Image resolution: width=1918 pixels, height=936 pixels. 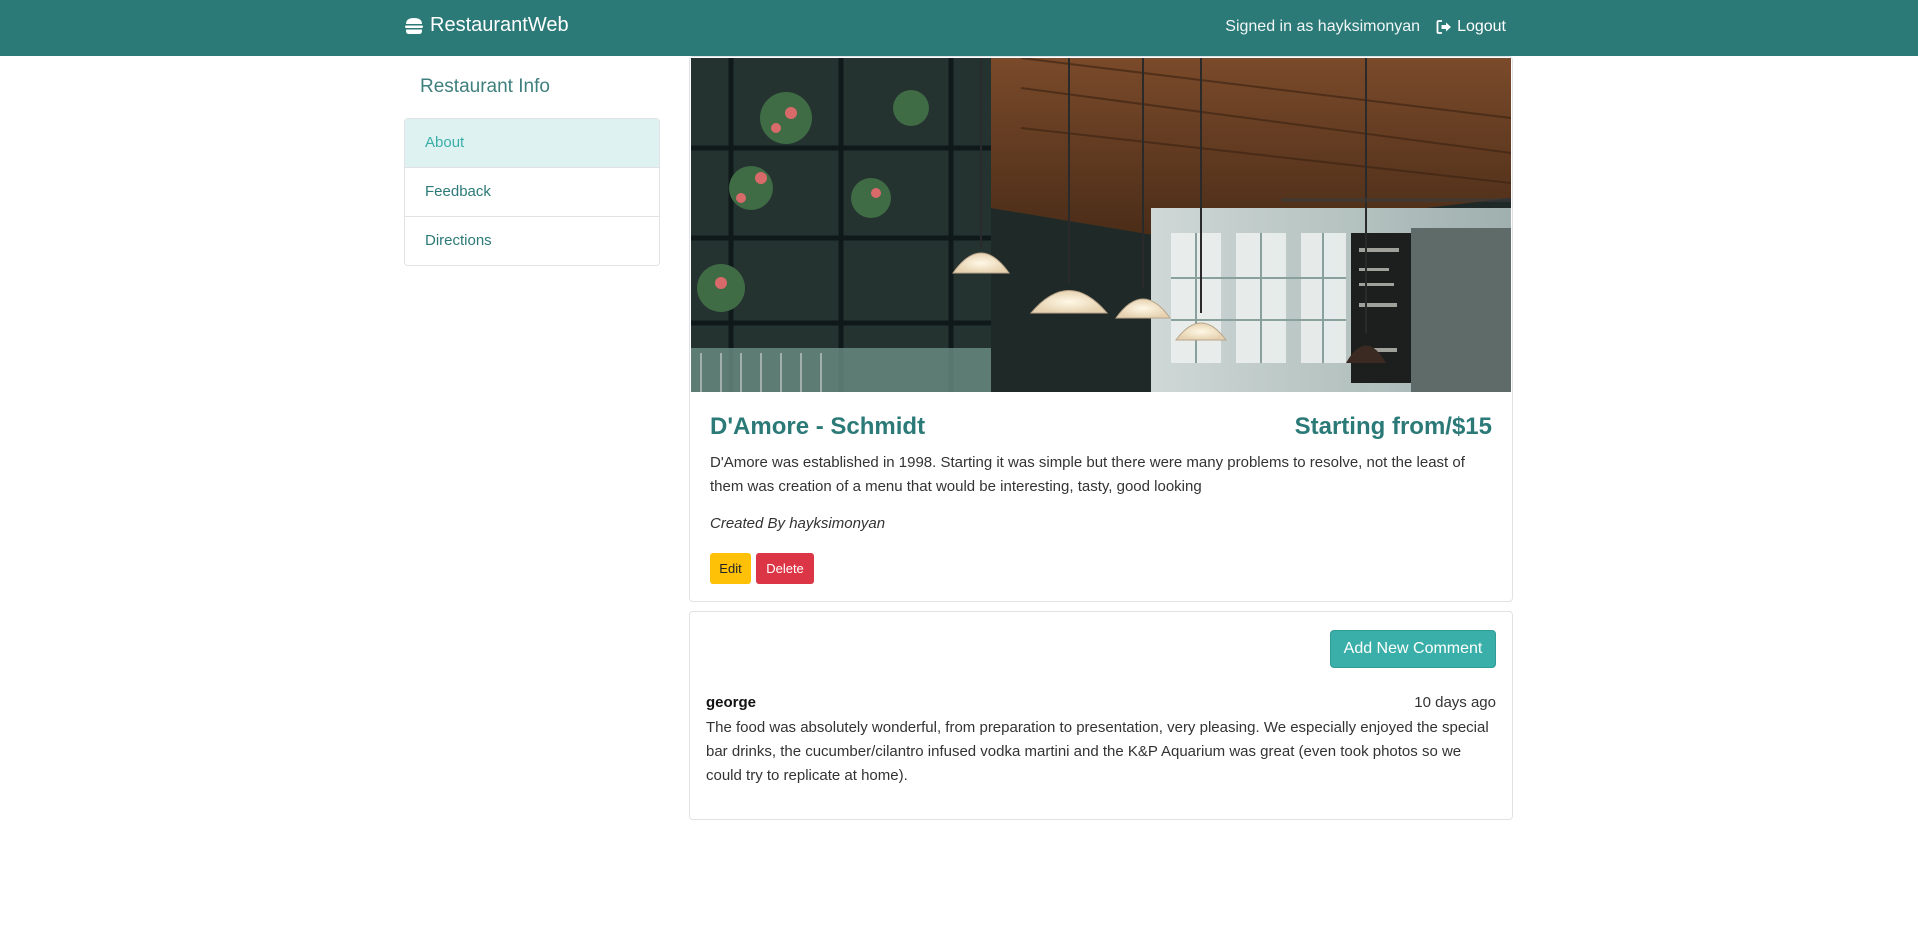 What do you see at coordinates (731, 702) in the screenshot?
I see `comment-author: george` at bounding box center [731, 702].